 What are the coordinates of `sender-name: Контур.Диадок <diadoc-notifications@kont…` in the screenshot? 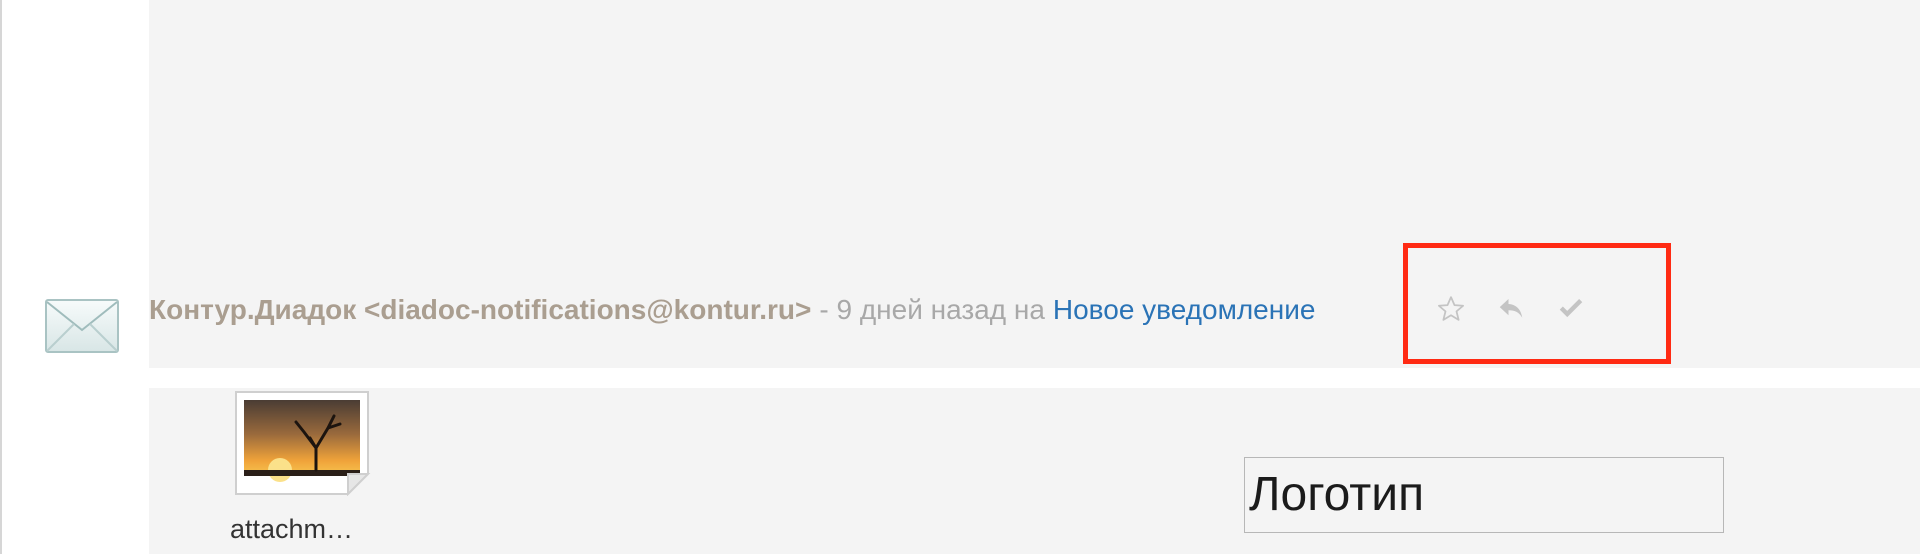 It's located at (480, 309).